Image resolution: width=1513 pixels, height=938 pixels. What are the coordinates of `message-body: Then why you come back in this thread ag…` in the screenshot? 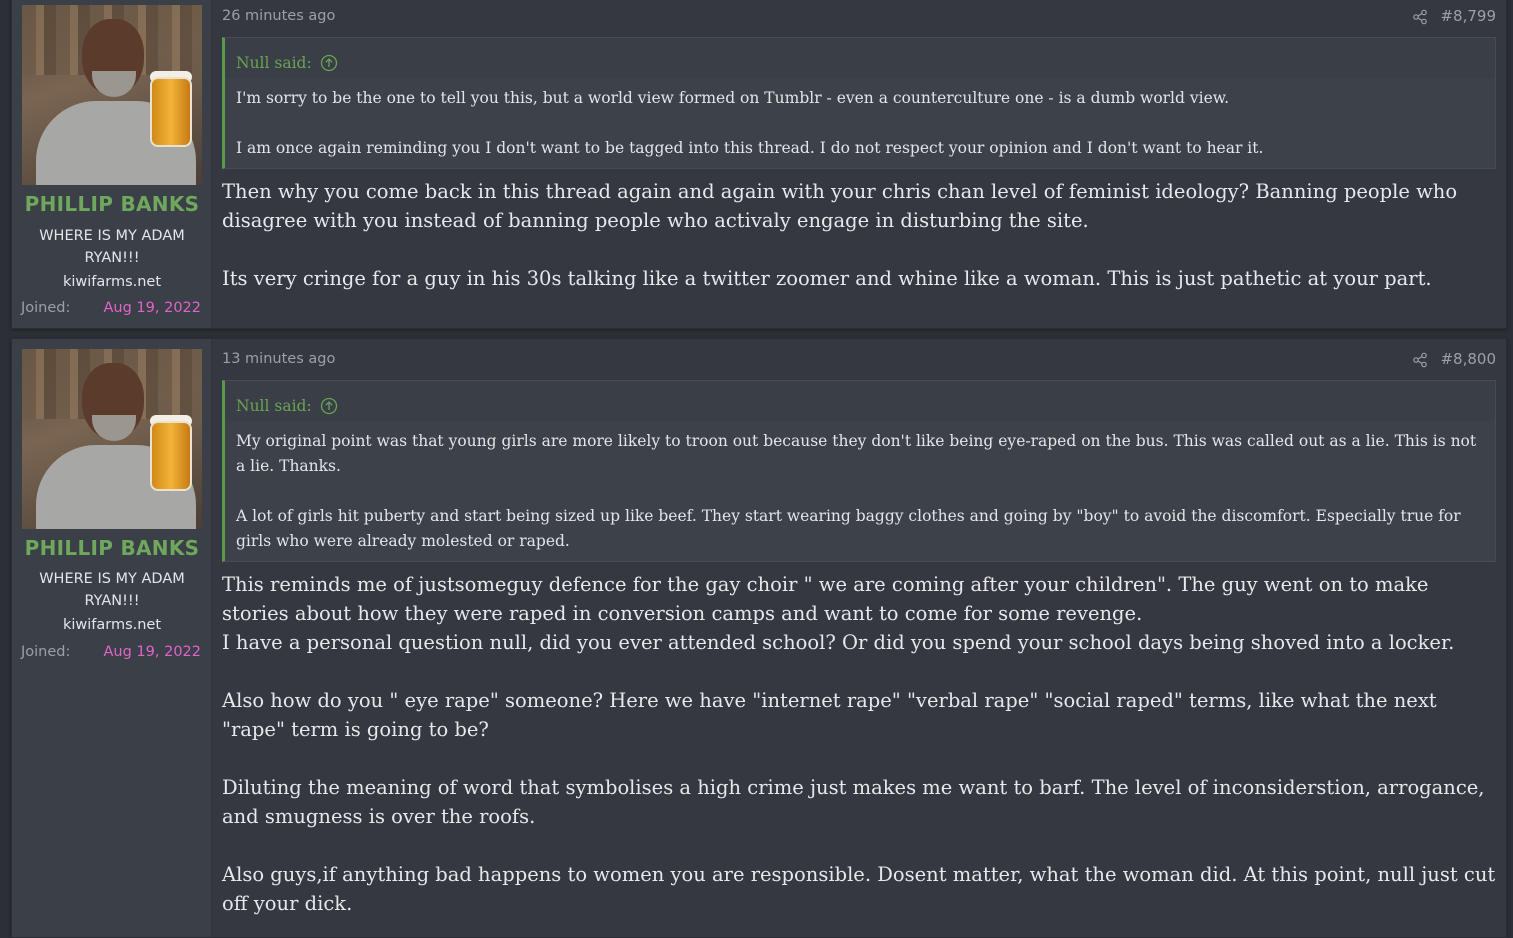 It's located at (859, 235).